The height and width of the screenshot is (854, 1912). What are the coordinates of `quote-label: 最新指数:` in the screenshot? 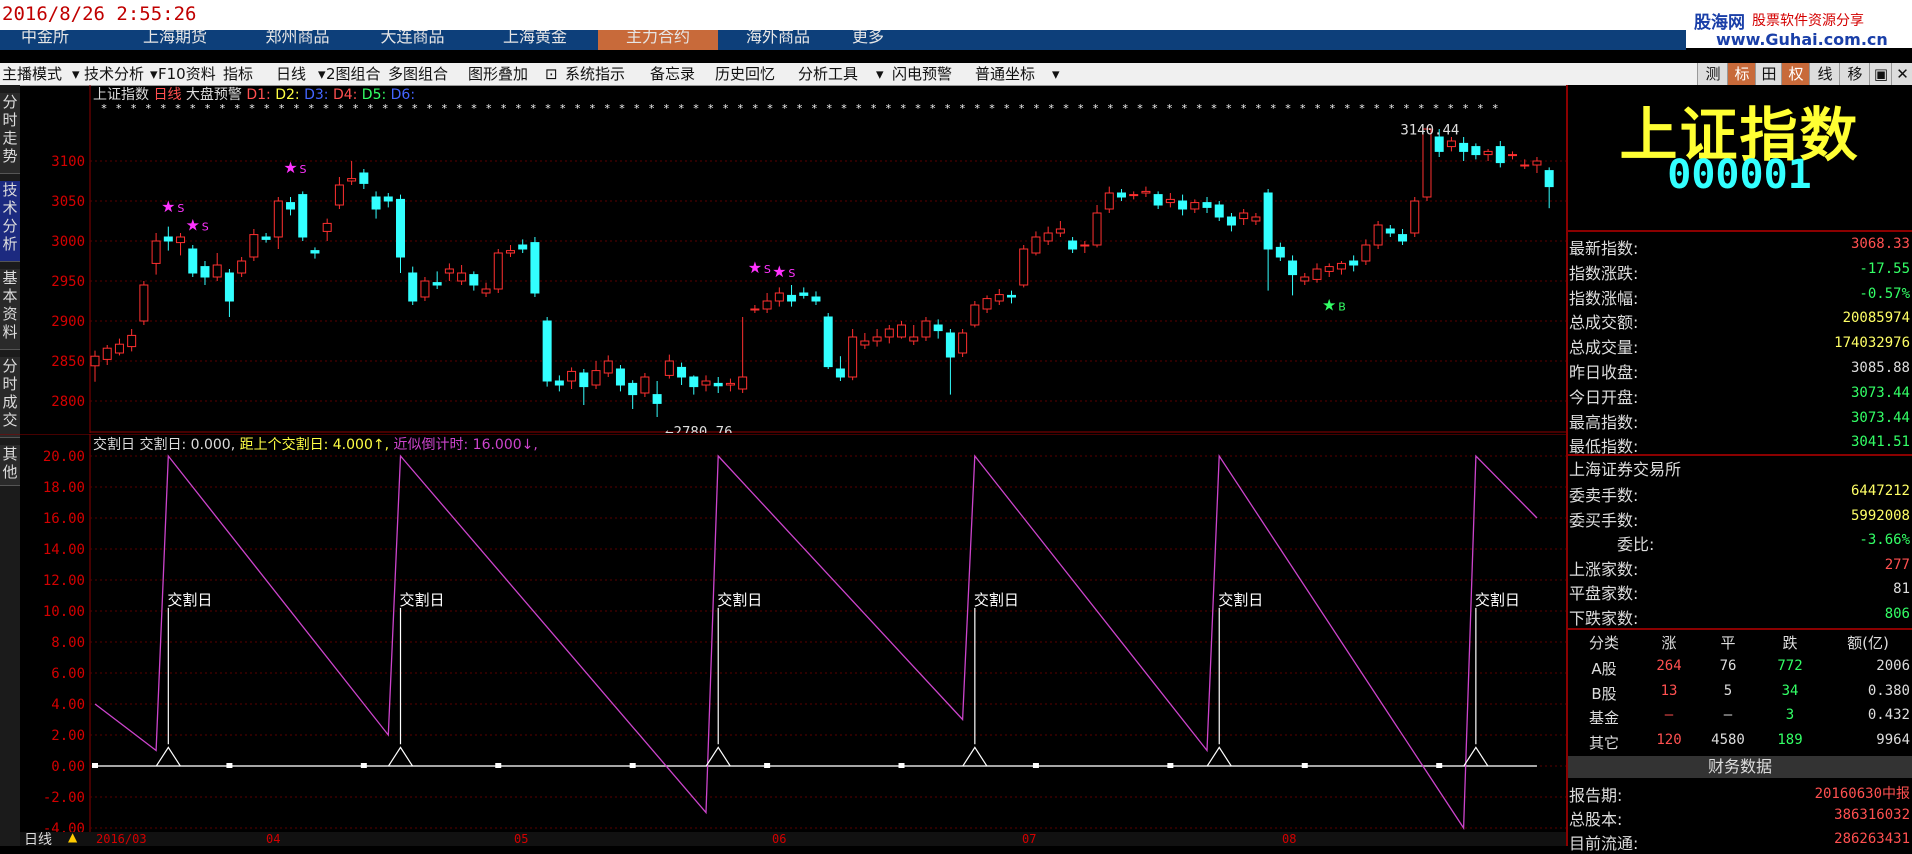 It's located at (1604, 248).